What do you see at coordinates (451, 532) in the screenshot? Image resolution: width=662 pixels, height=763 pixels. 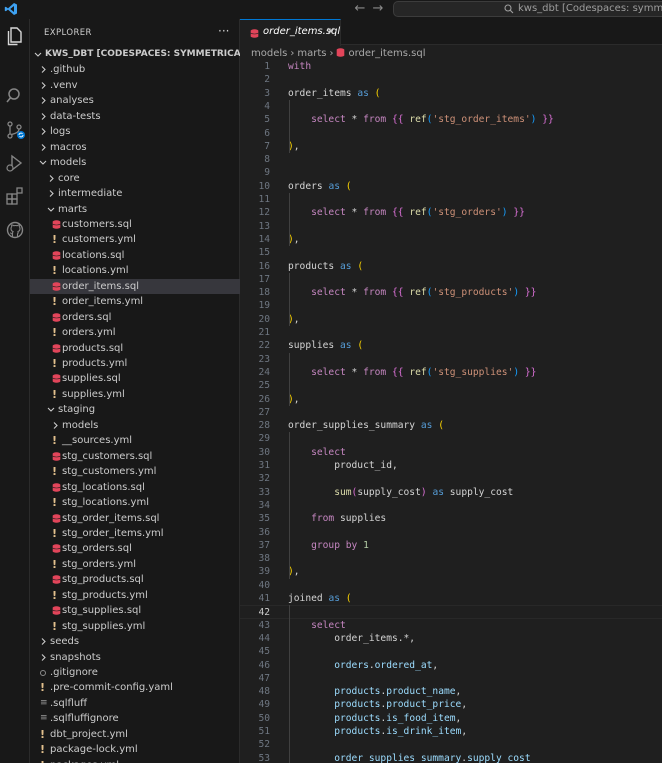 I see `code-line: 36` at bounding box center [451, 532].